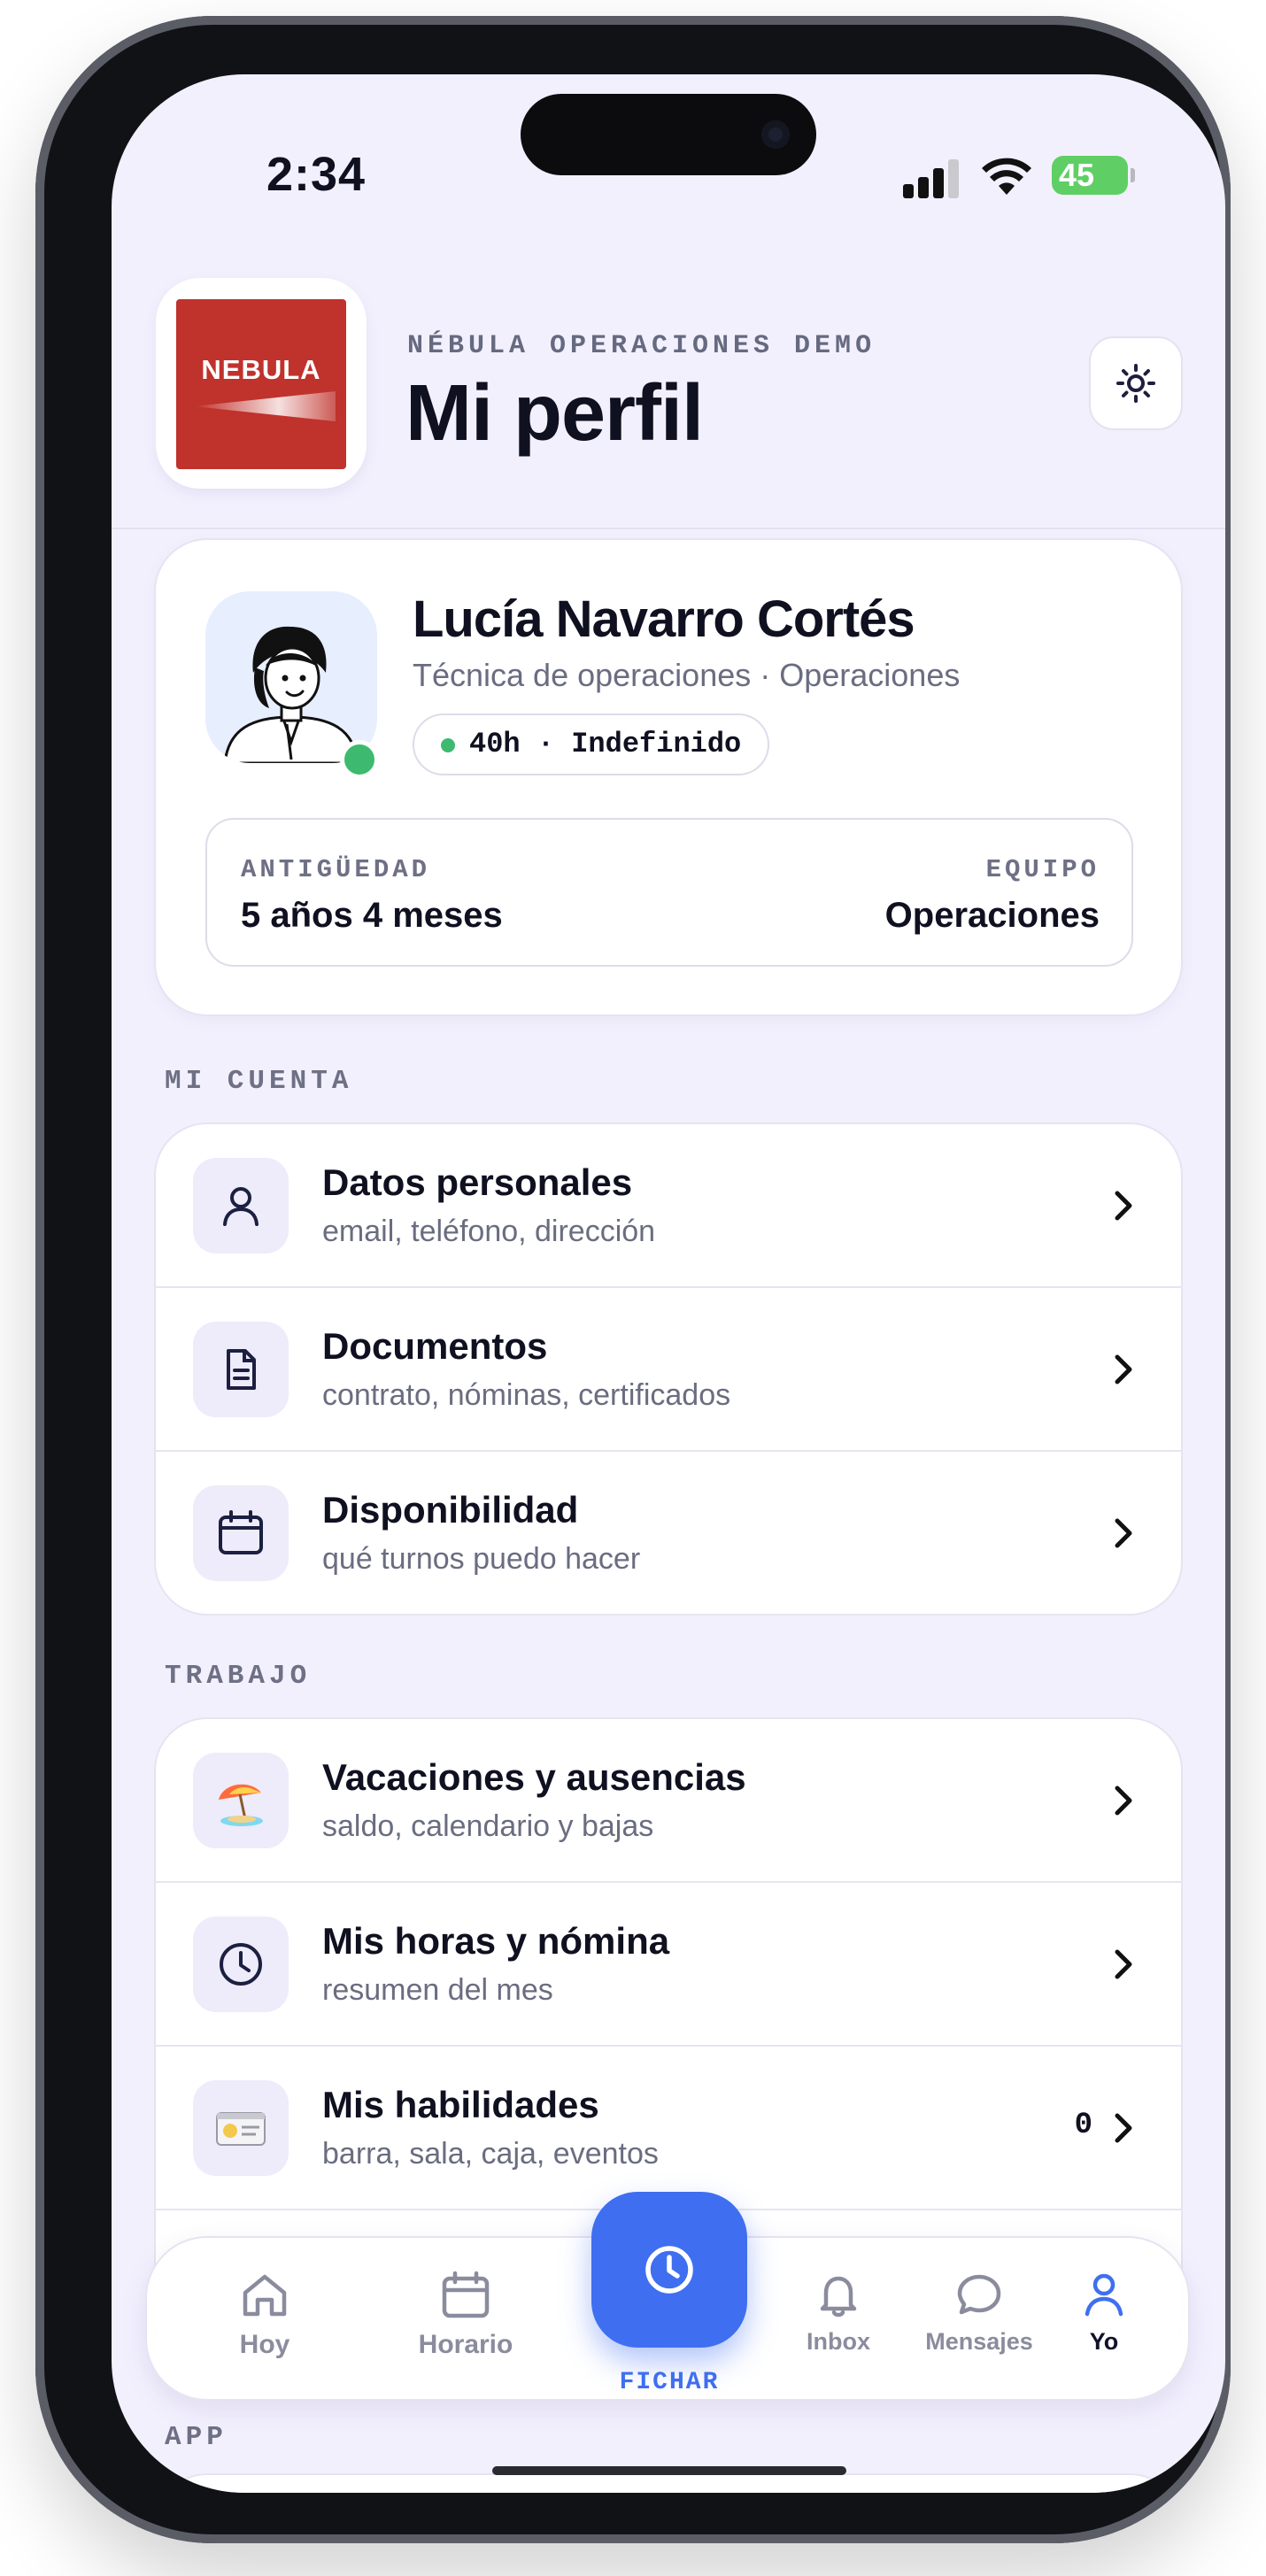  What do you see at coordinates (241, 1800) in the screenshot?
I see `beach-umbrella-icon` at bounding box center [241, 1800].